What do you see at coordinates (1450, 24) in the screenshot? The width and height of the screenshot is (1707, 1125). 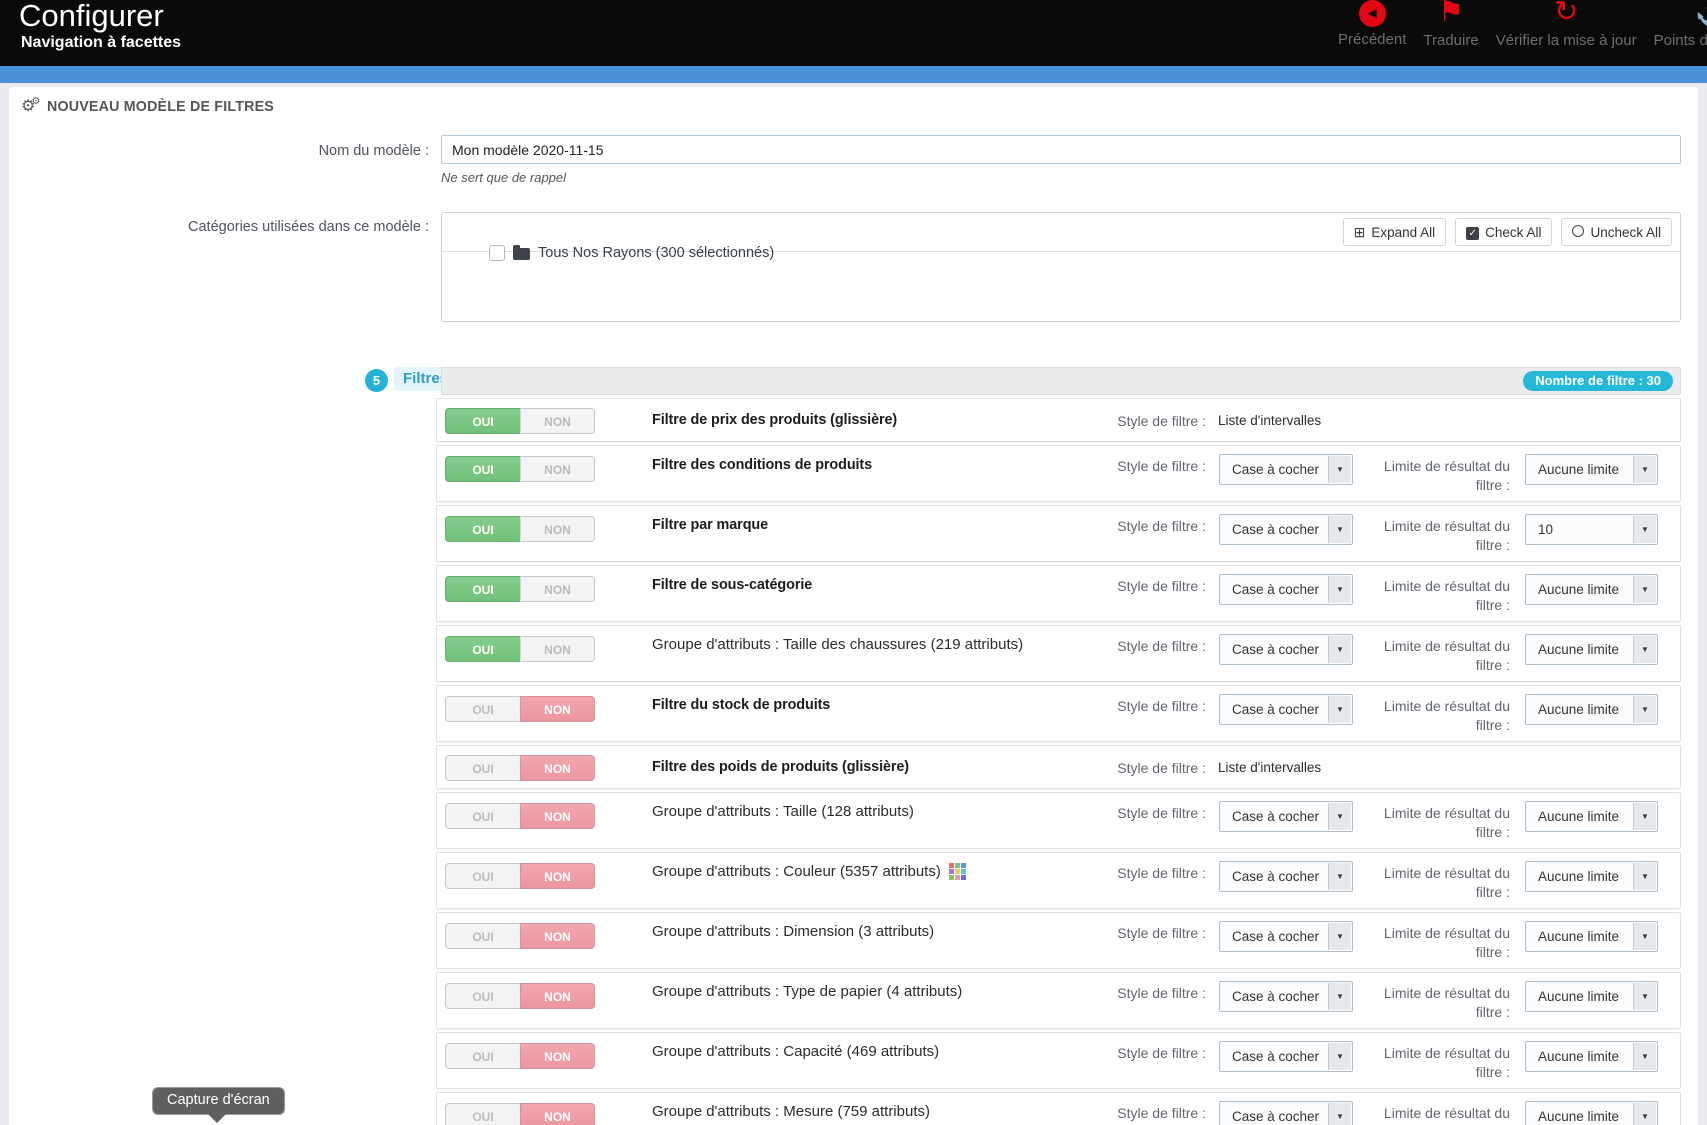 I see `toolbar-item: ⚑ Traduire` at bounding box center [1450, 24].